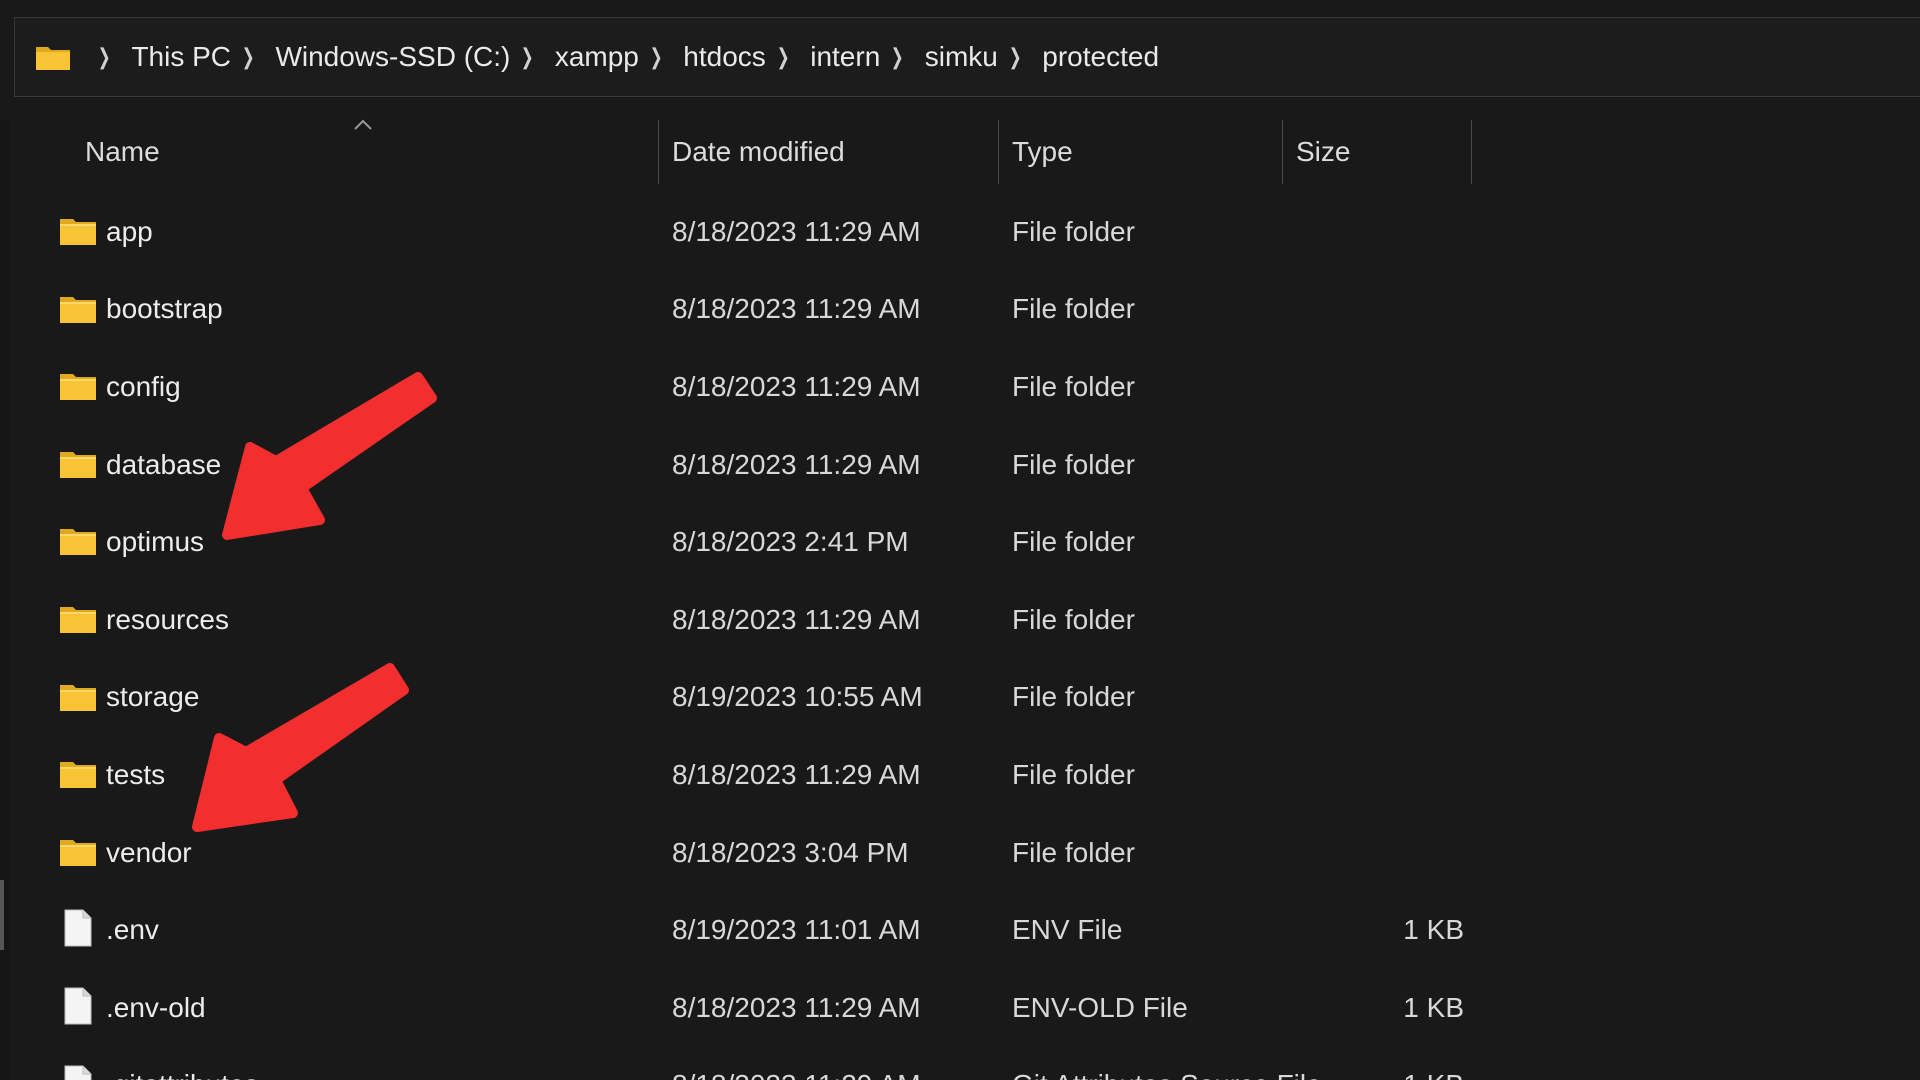 This screenshot has width=1920, height=1080. What do you see at coordinates (129, 231) in the screenshot?
I see `item-name: app` at bounding box center [129, 231].